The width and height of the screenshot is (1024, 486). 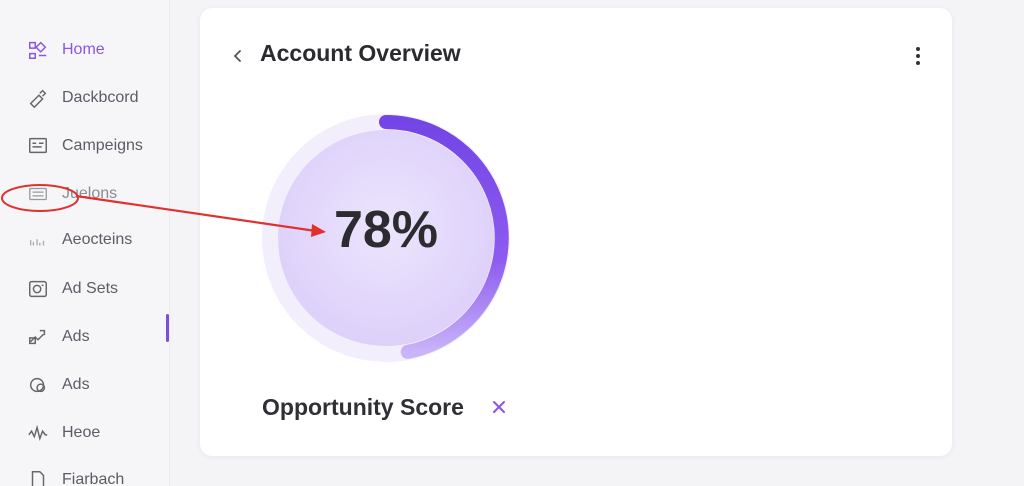 I want to click on sidebar-item-label: Dackbcord, so click(x=100, y=97).